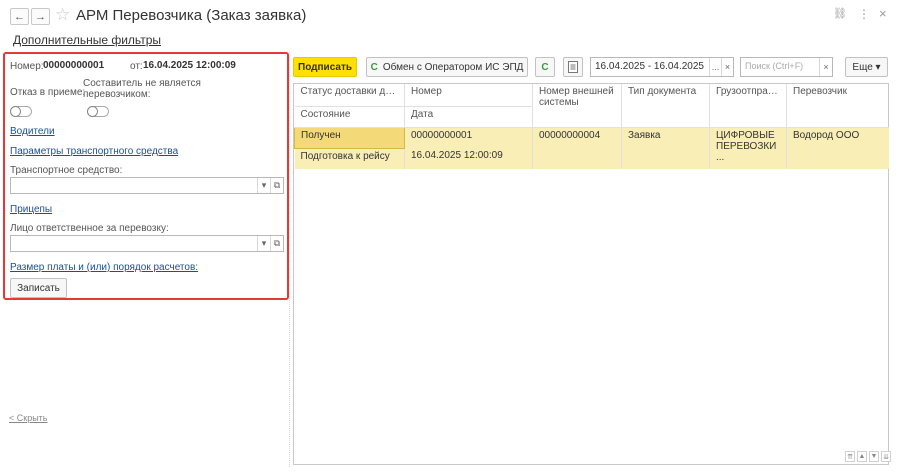 The height and width of the screenshot is (473, 900). What do you see at coordinates (862, 456) in the screenshot?
I see `scroll-up-icon: ▲` at bounding box center [862, 456].